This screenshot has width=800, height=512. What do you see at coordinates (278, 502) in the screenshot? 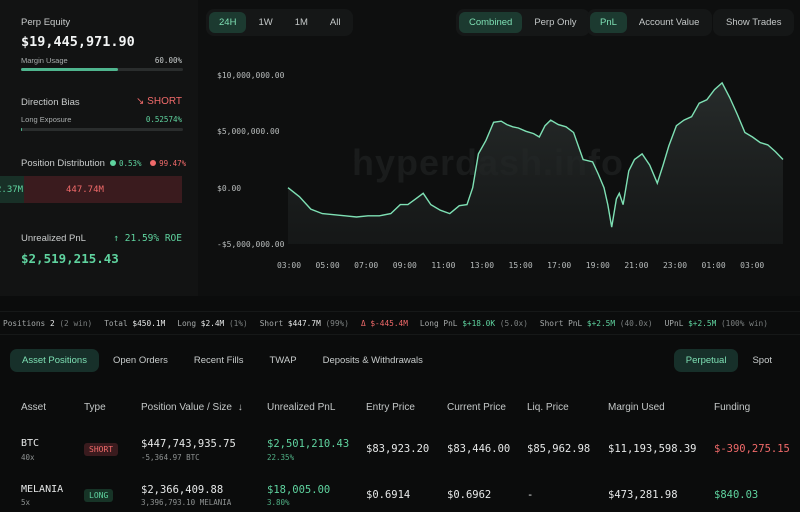
I see `upnl-pct: 3.80%` at bounding box center [278, 502].